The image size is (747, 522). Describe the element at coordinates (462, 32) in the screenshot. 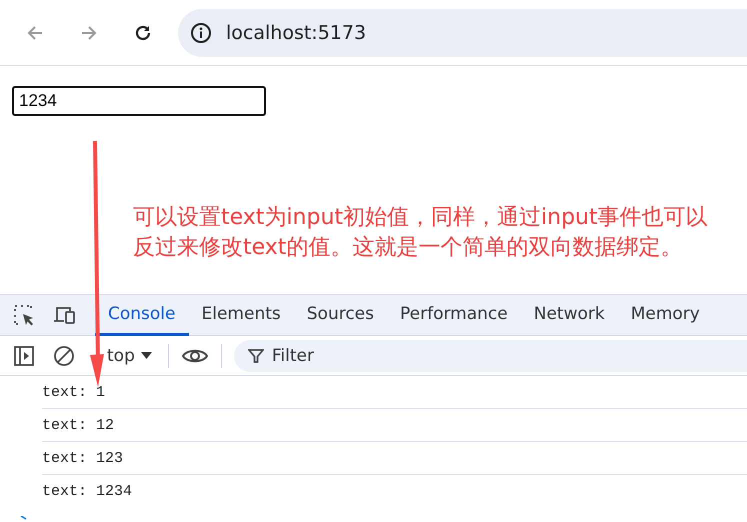

I see `address-bar: localhost:5173` at that location.